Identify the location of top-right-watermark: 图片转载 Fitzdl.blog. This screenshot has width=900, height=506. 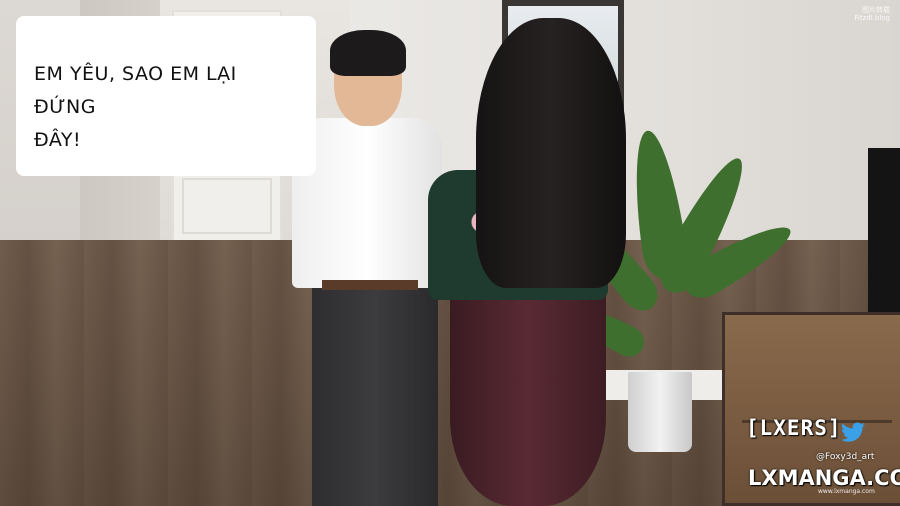
(872, 14).